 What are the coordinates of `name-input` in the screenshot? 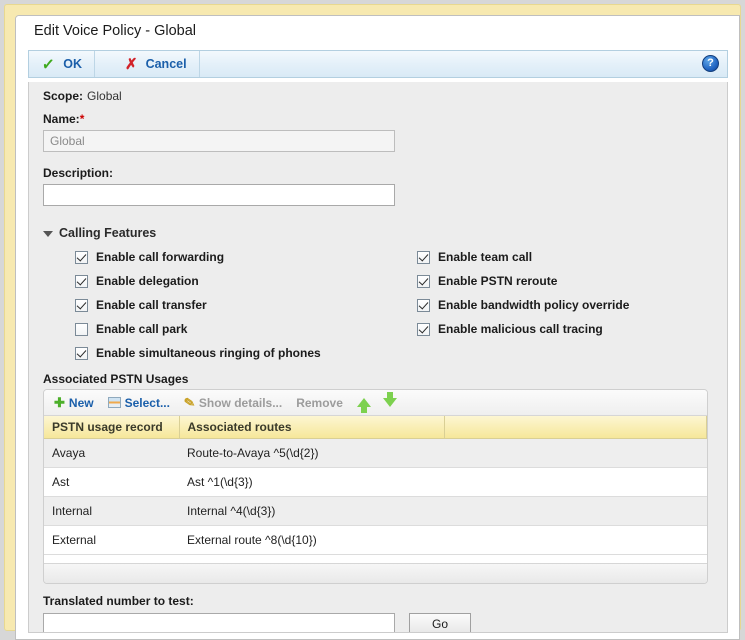 It's located at (219, 141).